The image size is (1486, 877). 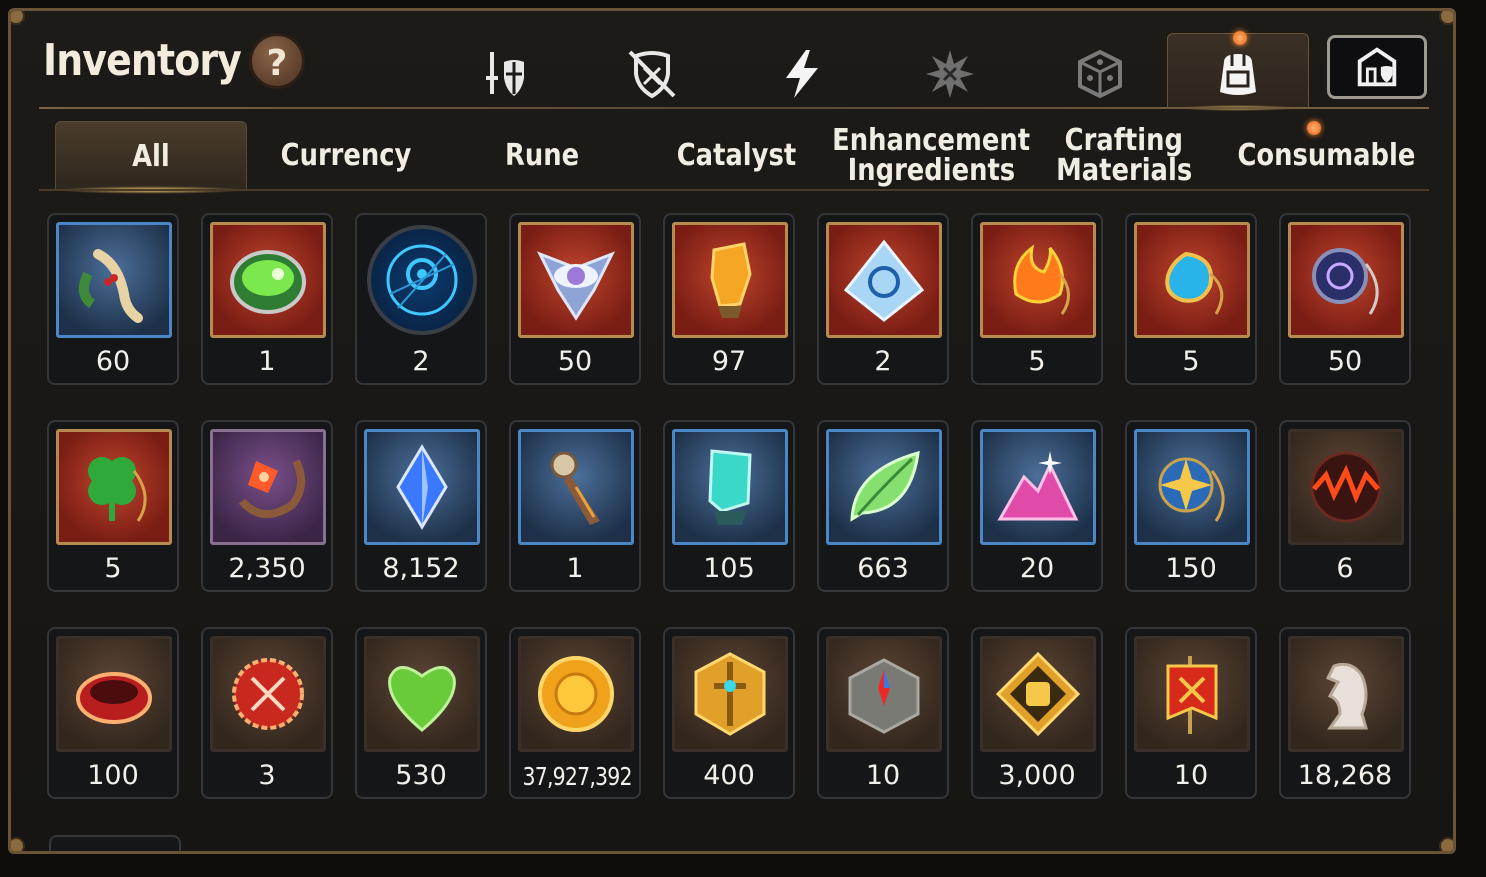 What do you see at coordinates (1346, 487) in the screenshot?
I see `fire-orb-icon` at bounding box center [1346, 487].